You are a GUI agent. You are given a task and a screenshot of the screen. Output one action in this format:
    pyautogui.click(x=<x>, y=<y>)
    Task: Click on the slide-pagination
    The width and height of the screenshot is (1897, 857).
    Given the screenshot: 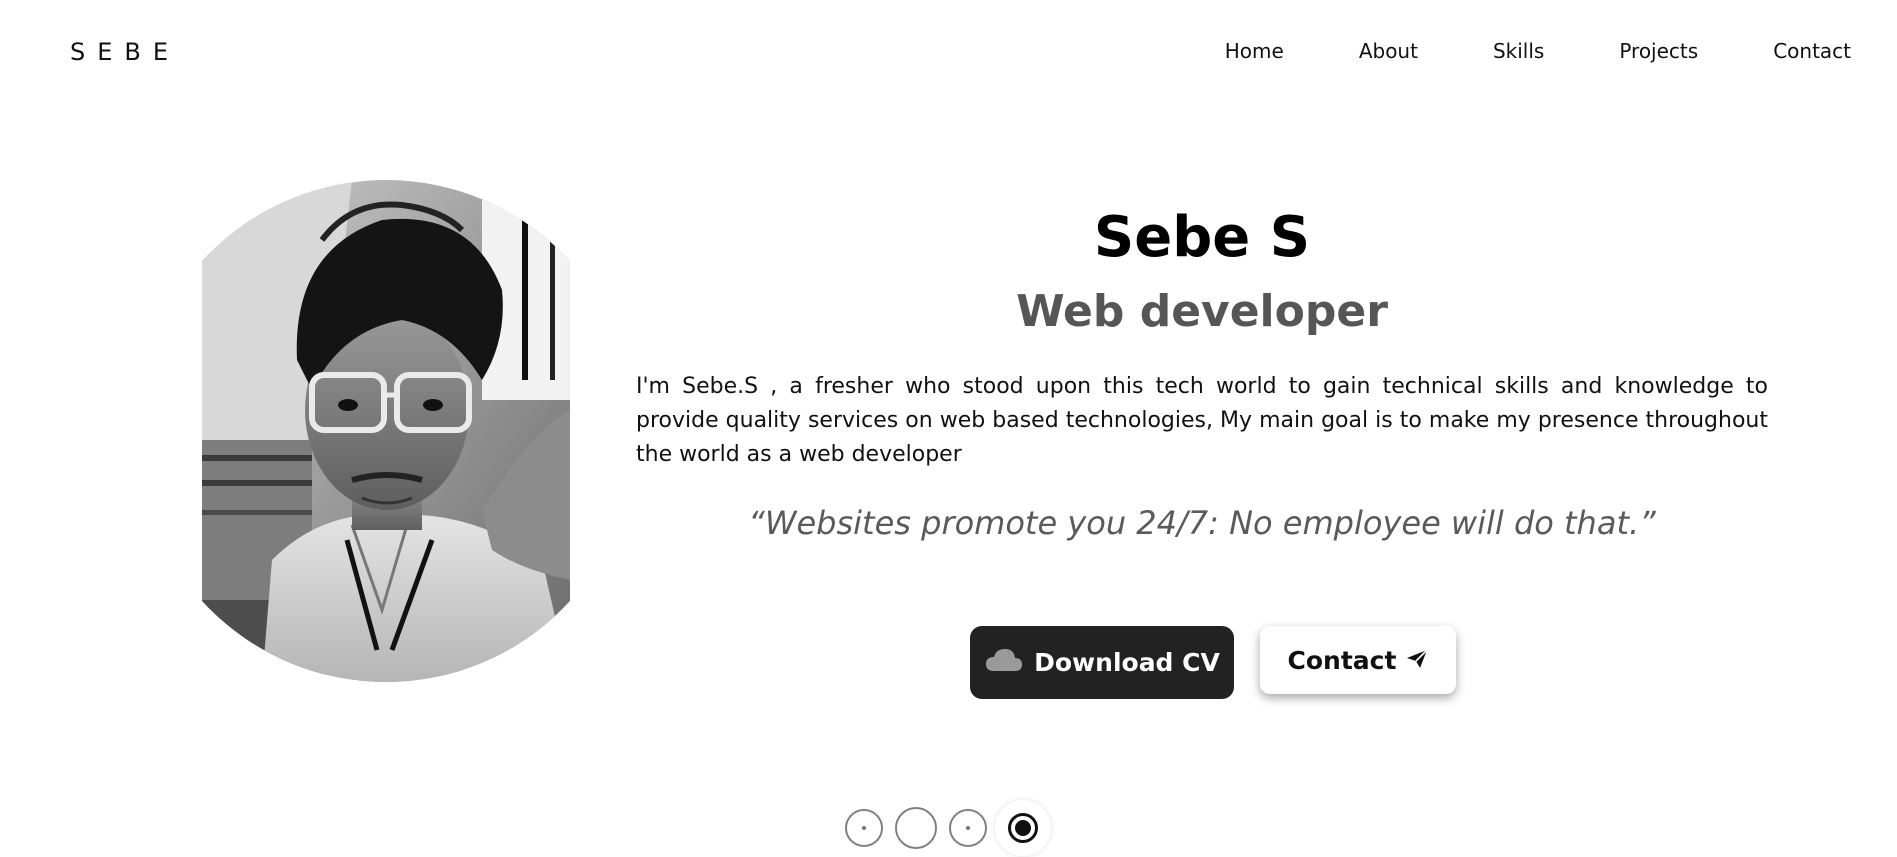 What is the action you would take?
    pyautogui.click(x=948, y=828)
    